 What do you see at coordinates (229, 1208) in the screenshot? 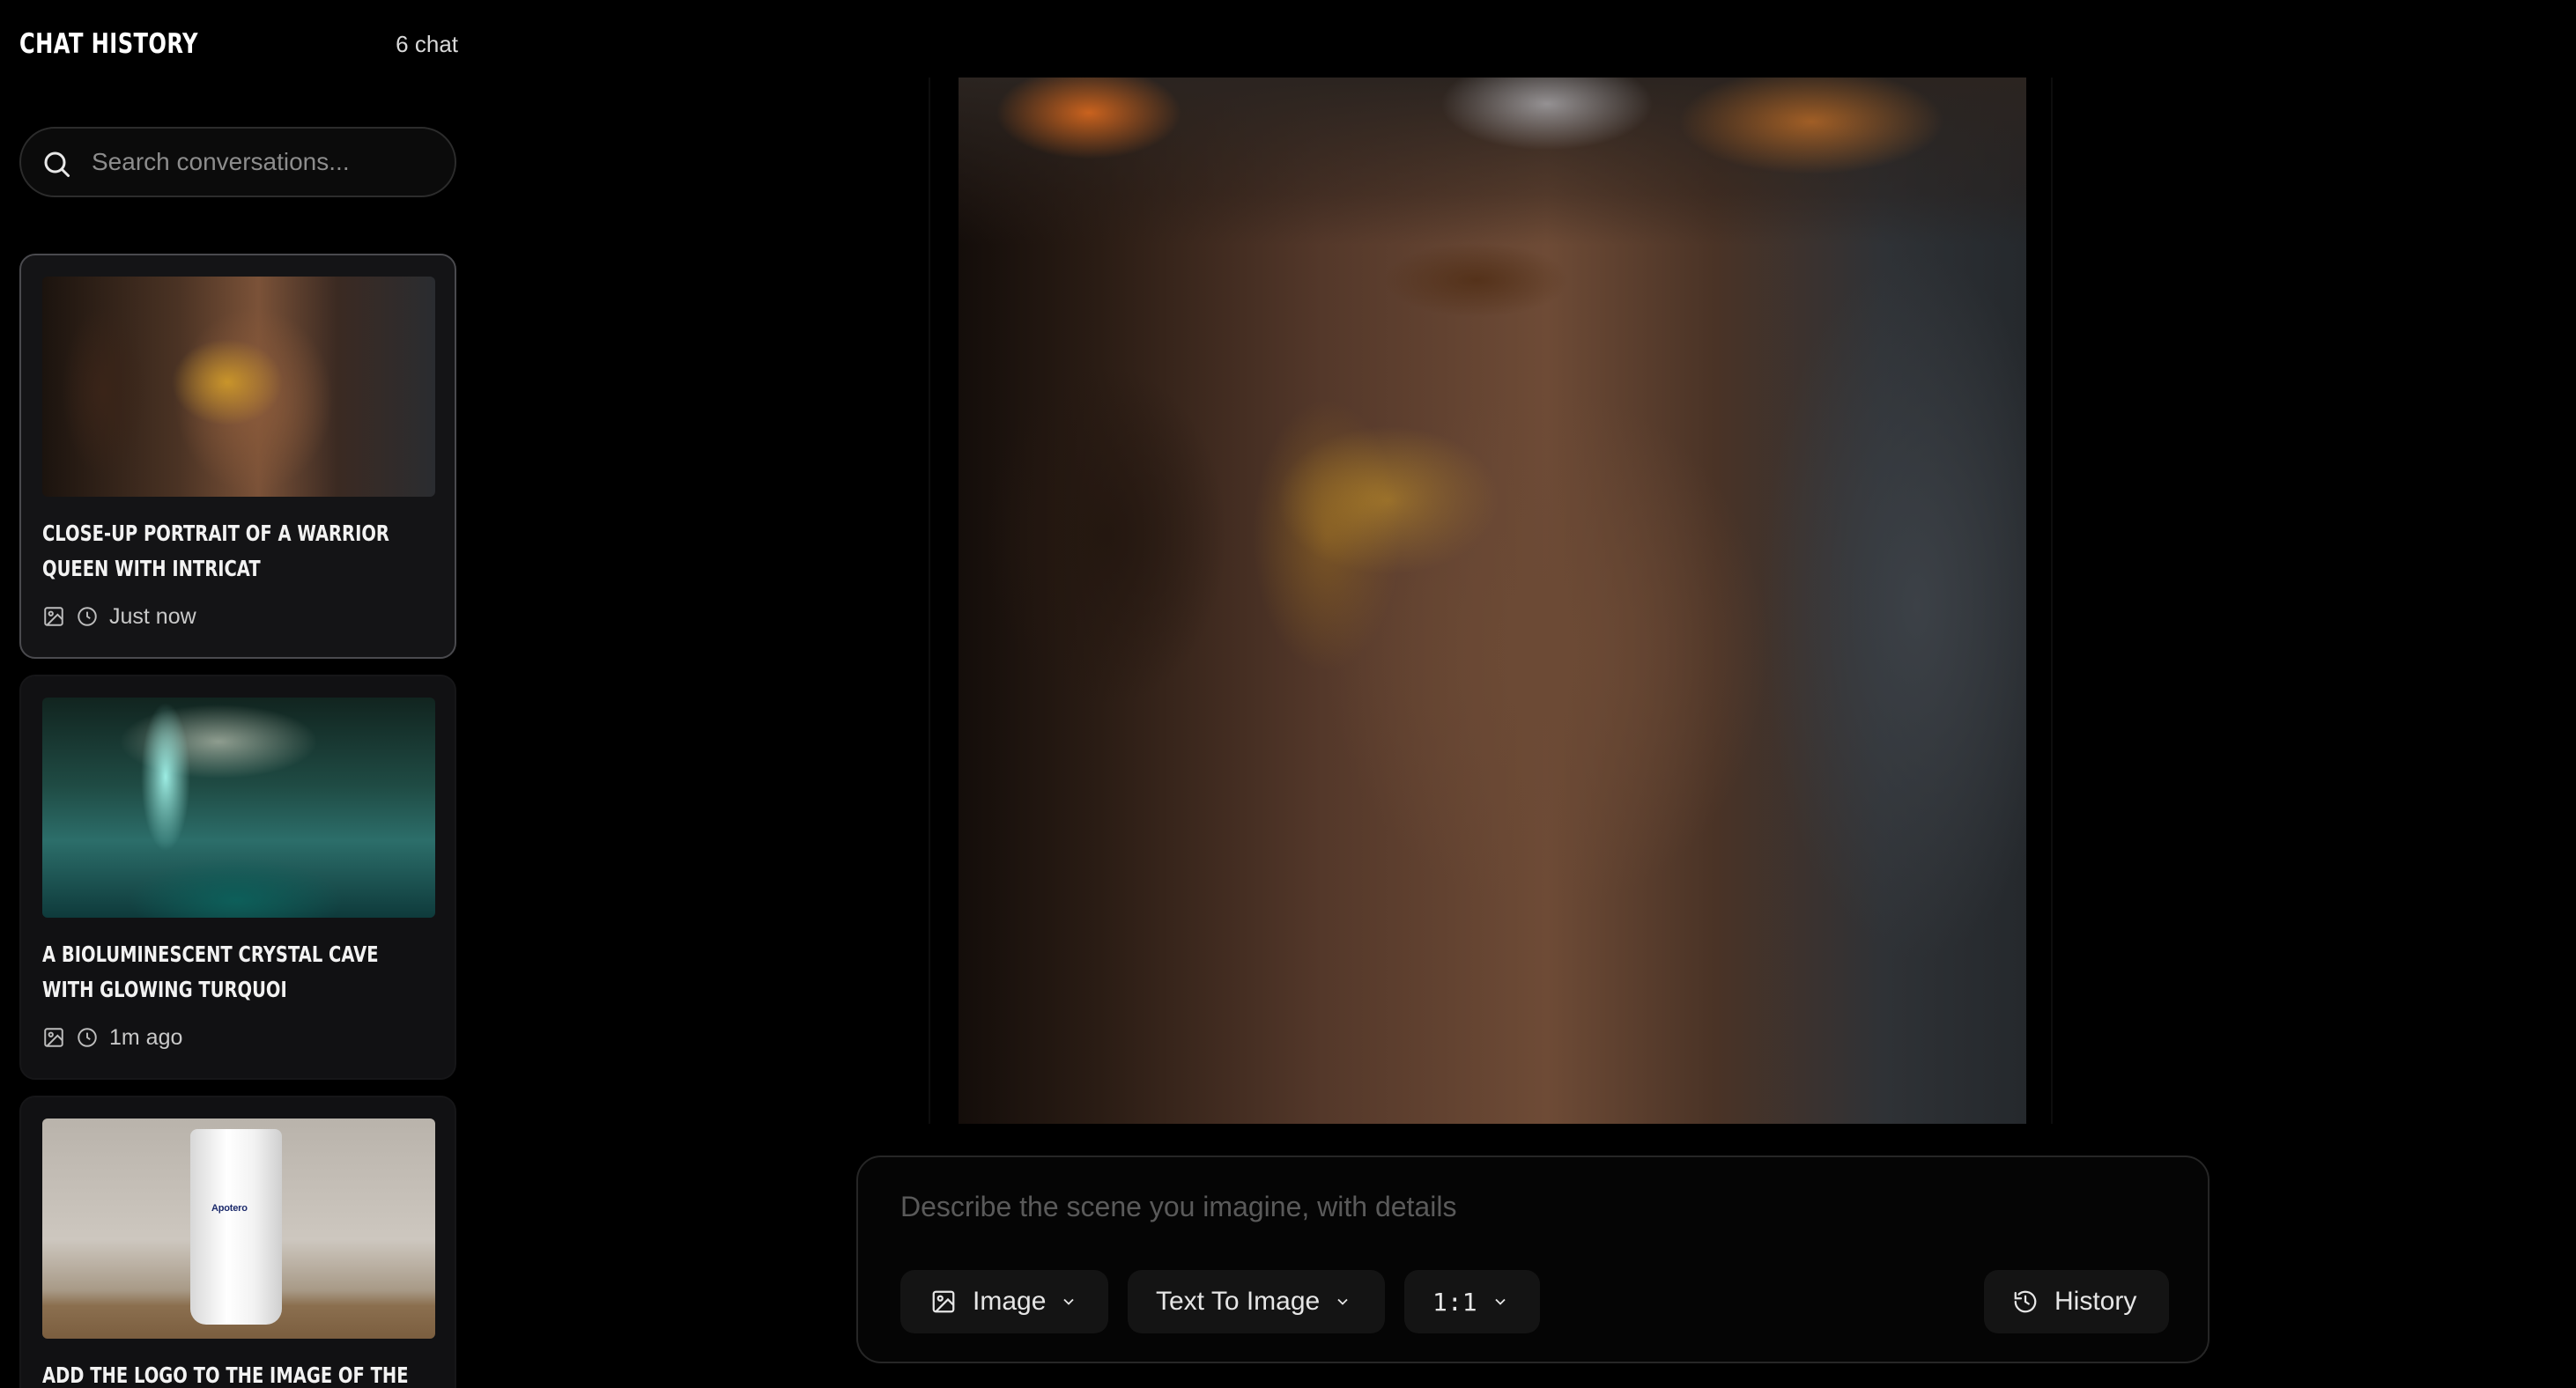
I see `product-logo: Apotero` at bounding box center [229, 1208].